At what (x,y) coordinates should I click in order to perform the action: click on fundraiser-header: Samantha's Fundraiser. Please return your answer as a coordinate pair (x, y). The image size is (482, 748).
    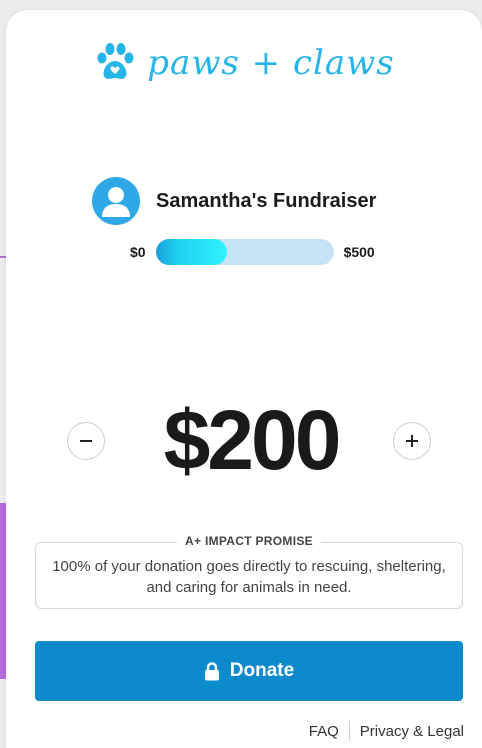
    Looking at the image, I should click on (234, 201).